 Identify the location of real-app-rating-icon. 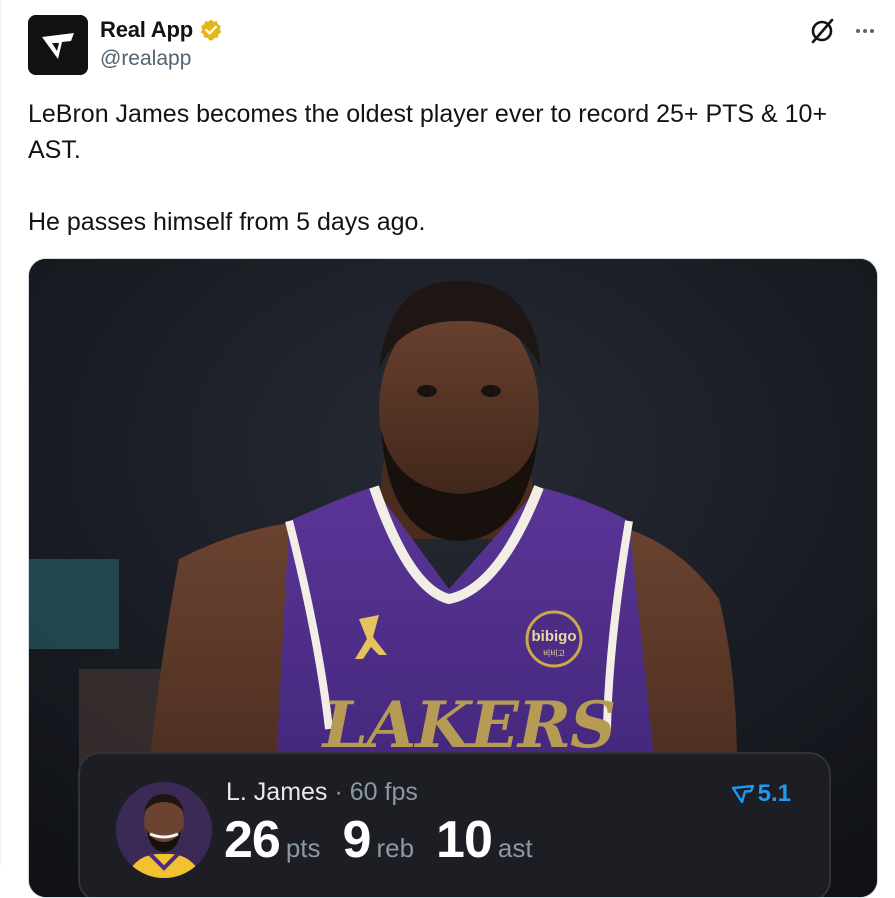
(742, 794).